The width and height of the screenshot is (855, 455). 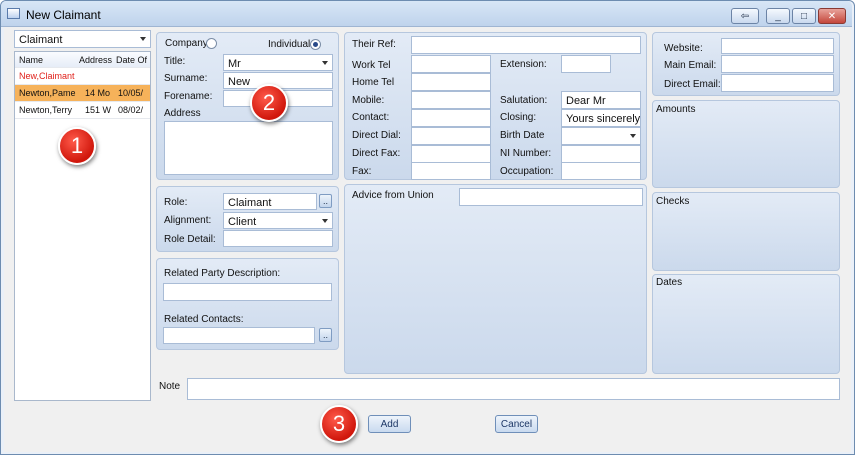 What do you see at coordinates (526, 153) in the screenshot?
I see `ni-number-label: NI Number:` at bounding box center [526, 153].